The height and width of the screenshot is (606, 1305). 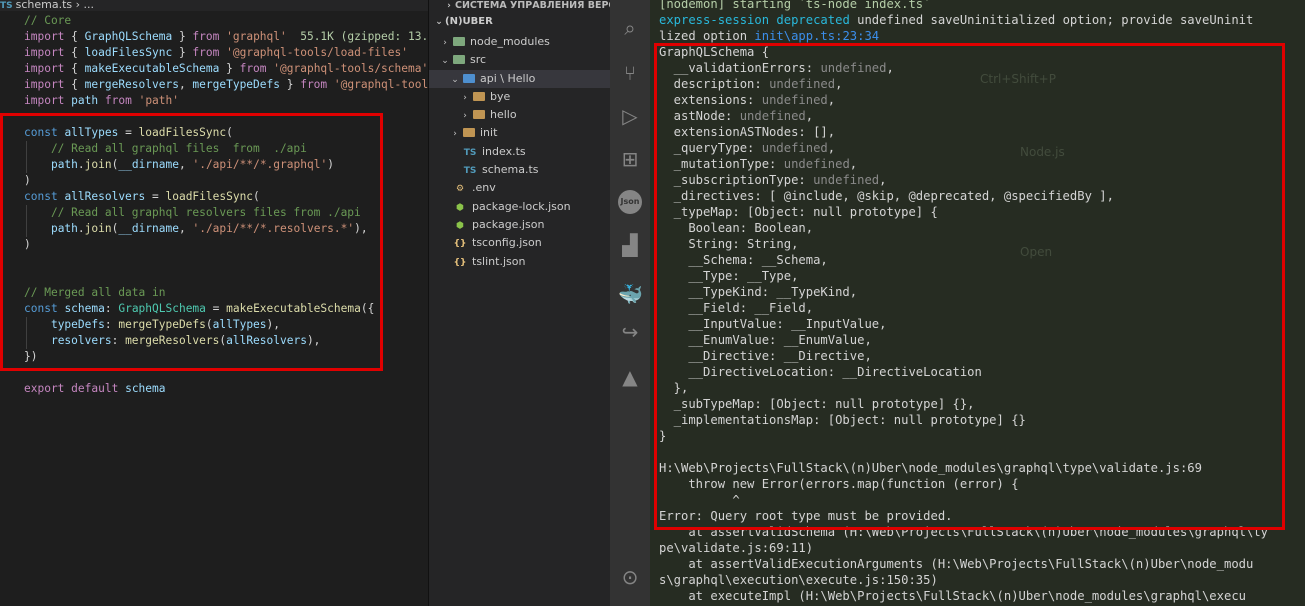 I want to click on code-token: loadFilesSync, so click(x=128, y=52).